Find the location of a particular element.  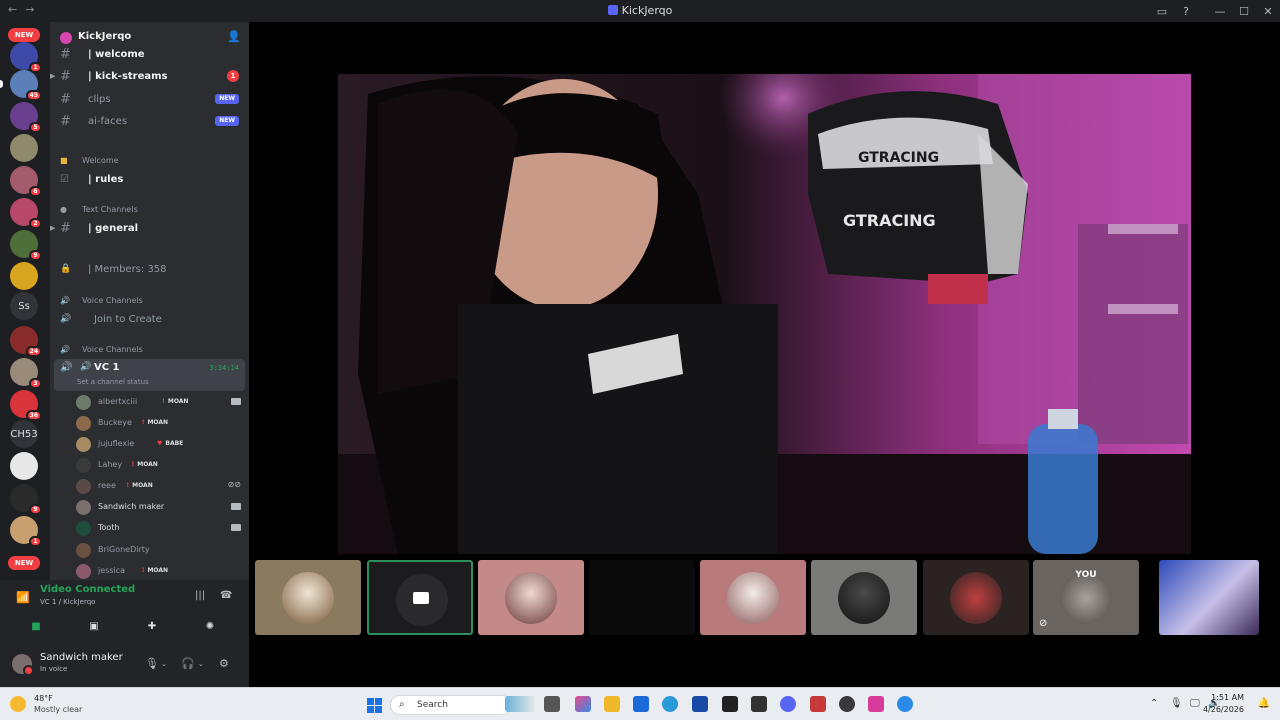

channel-welcome: # | welcome is located at coordinates (149, 54).